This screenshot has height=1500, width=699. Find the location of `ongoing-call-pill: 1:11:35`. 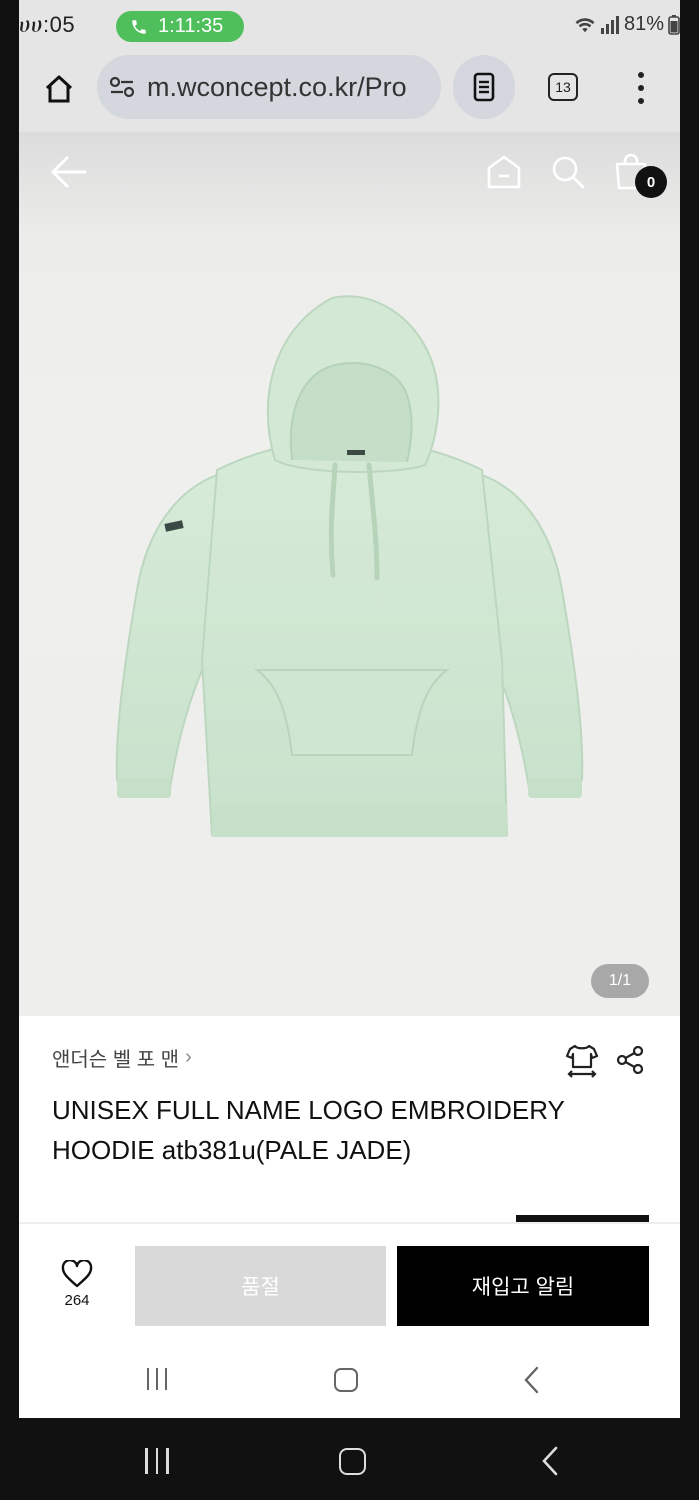

ongoing-call-pill: 1:11:35 is located at coordinates (180, 26).